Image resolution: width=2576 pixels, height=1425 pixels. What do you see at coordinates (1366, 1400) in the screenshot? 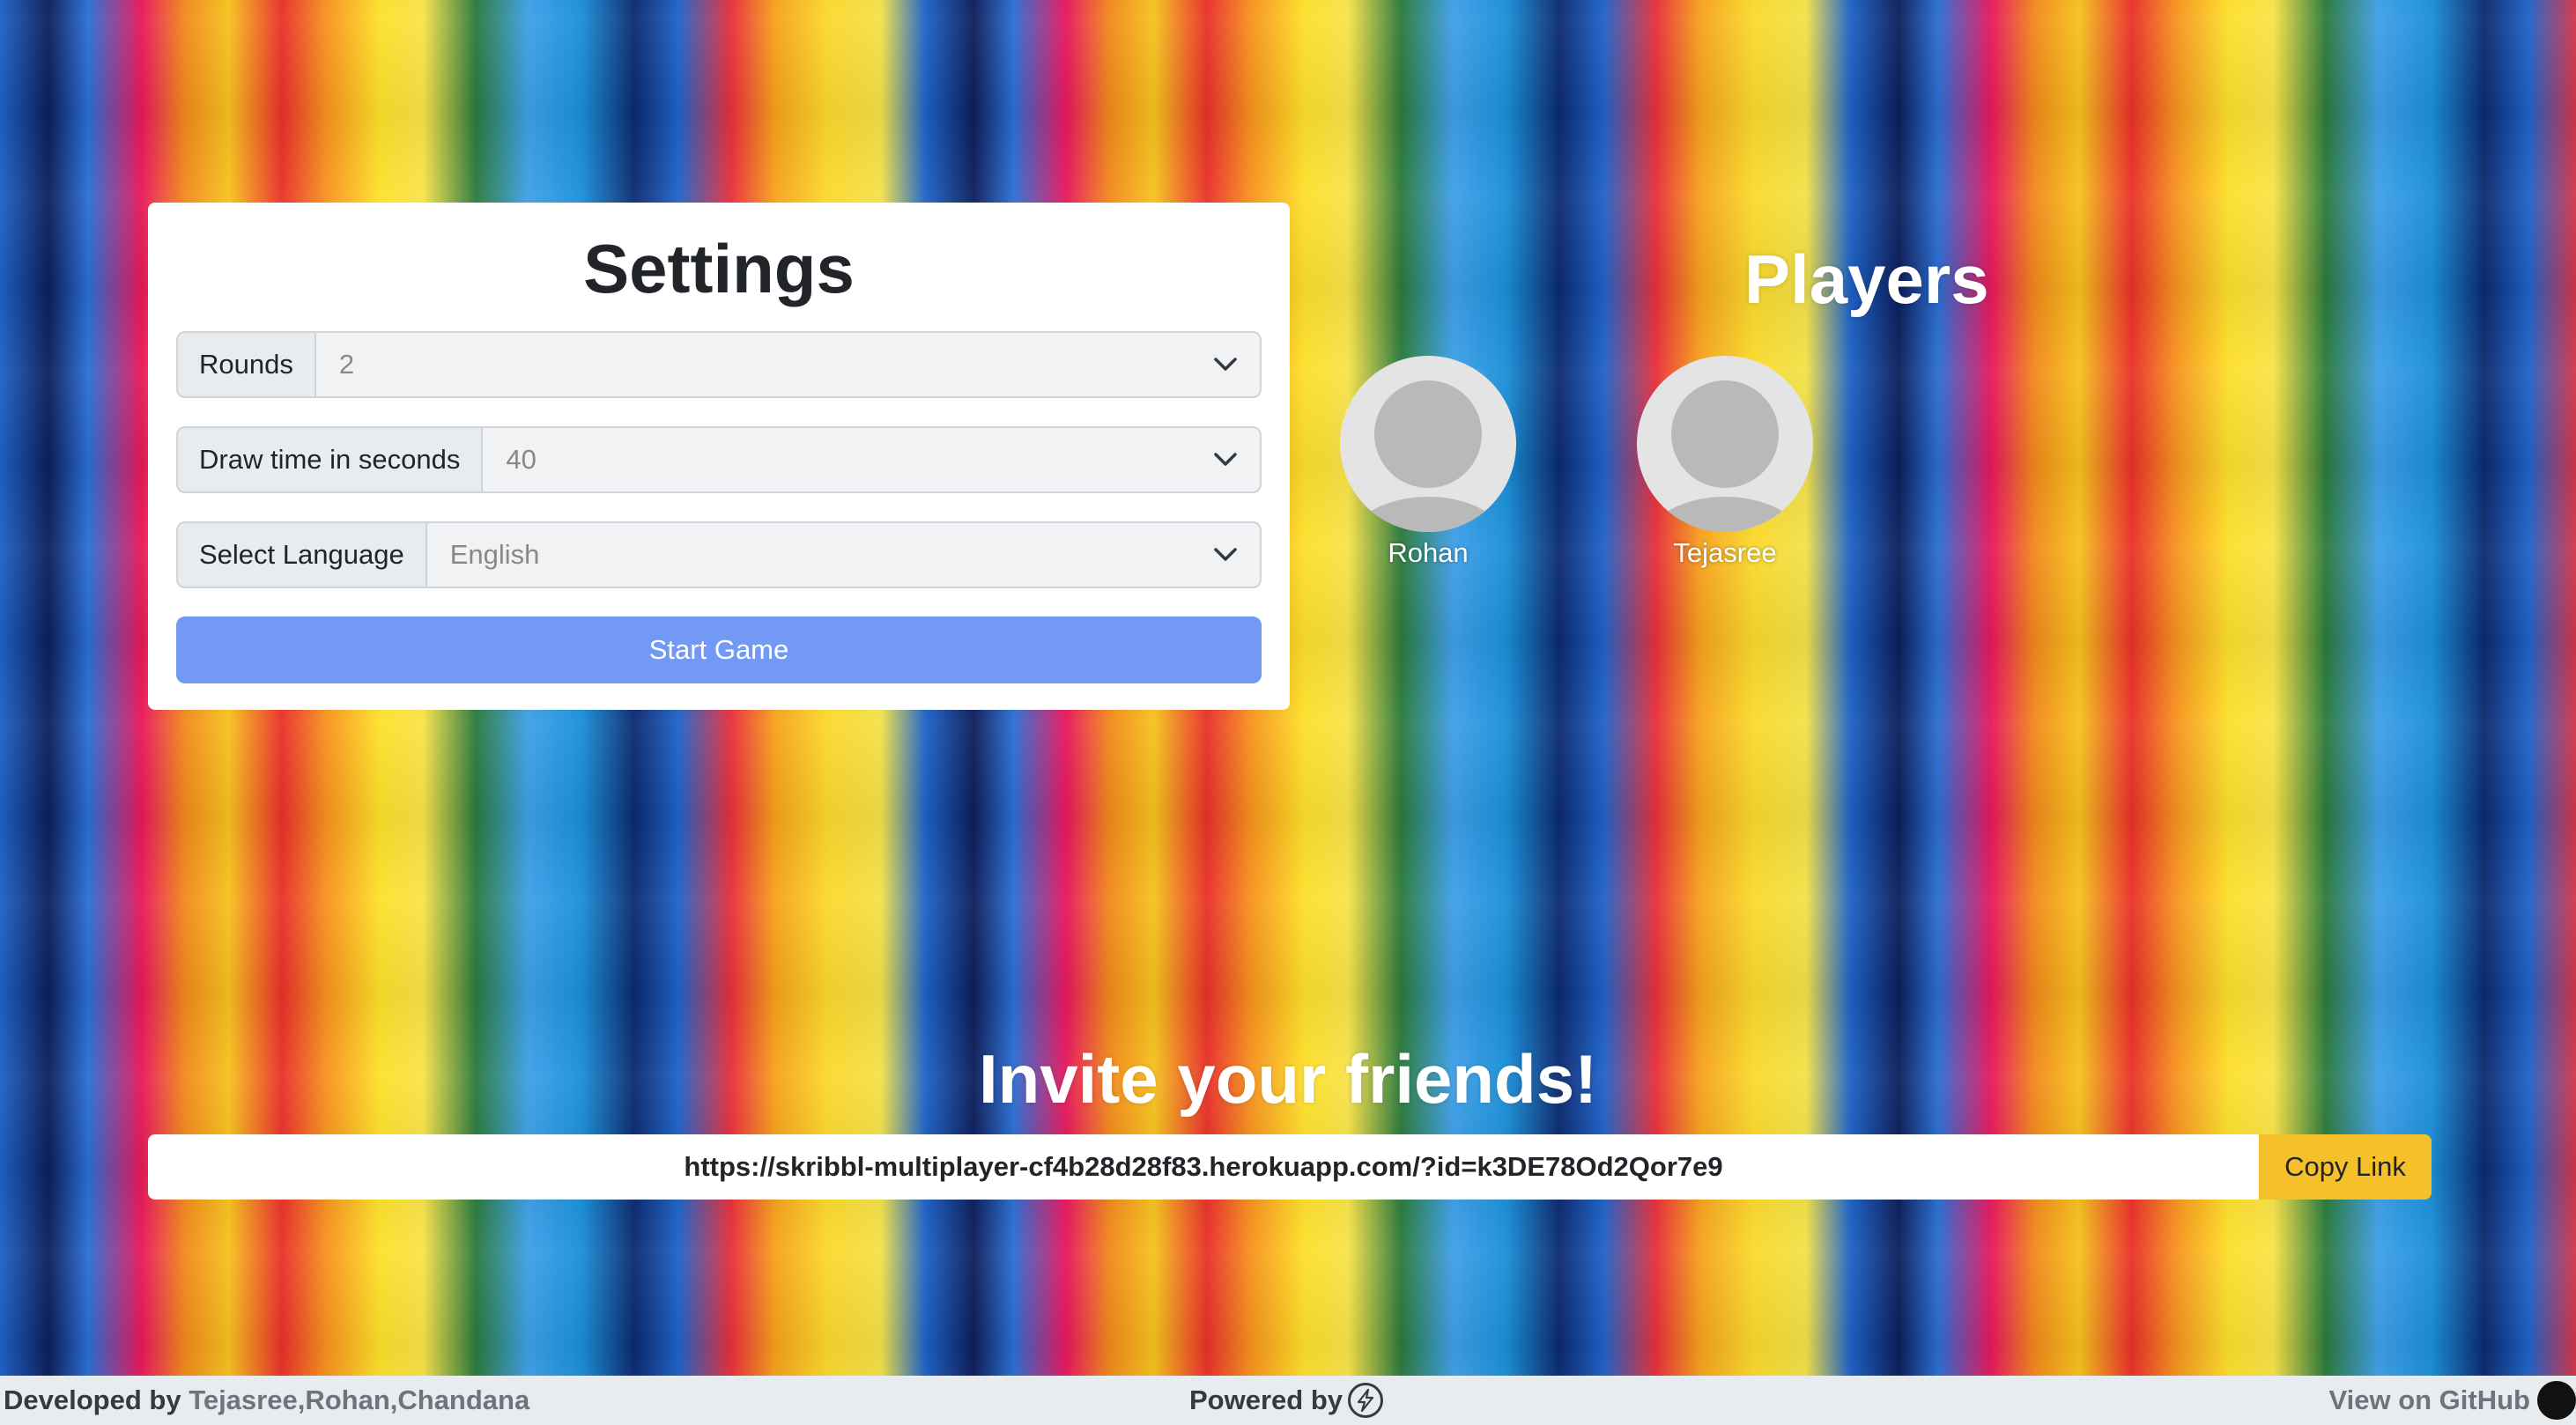
I see `lightning-bolt-icon` at bounding box center [1366, 1400].